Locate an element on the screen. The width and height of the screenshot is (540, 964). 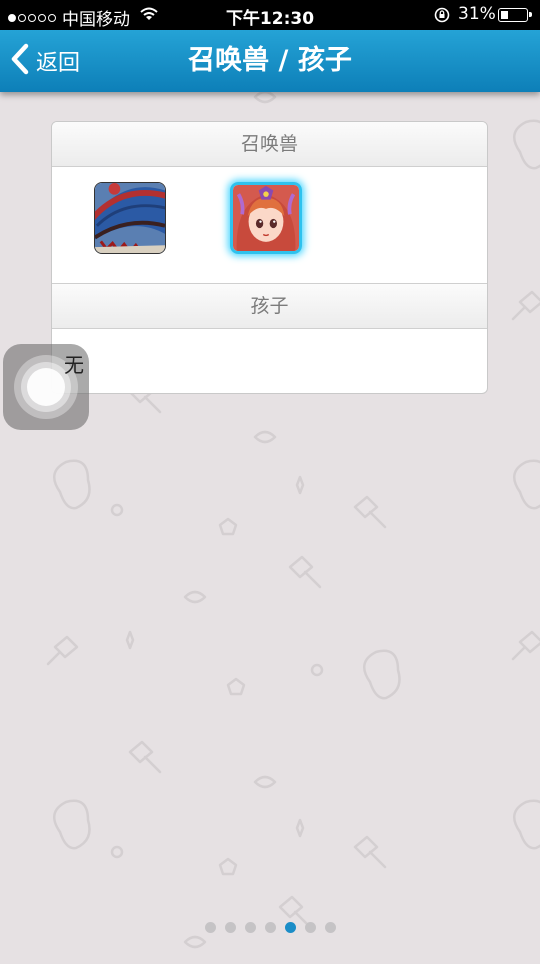
pet-item-selected is located at coordinates (266, 218).